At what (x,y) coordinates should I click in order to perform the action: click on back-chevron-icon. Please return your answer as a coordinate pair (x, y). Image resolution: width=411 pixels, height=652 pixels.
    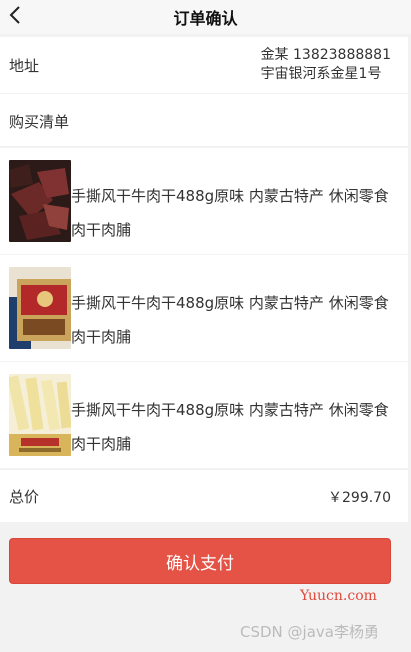
    Looking at the image, I should click on (15, 15).